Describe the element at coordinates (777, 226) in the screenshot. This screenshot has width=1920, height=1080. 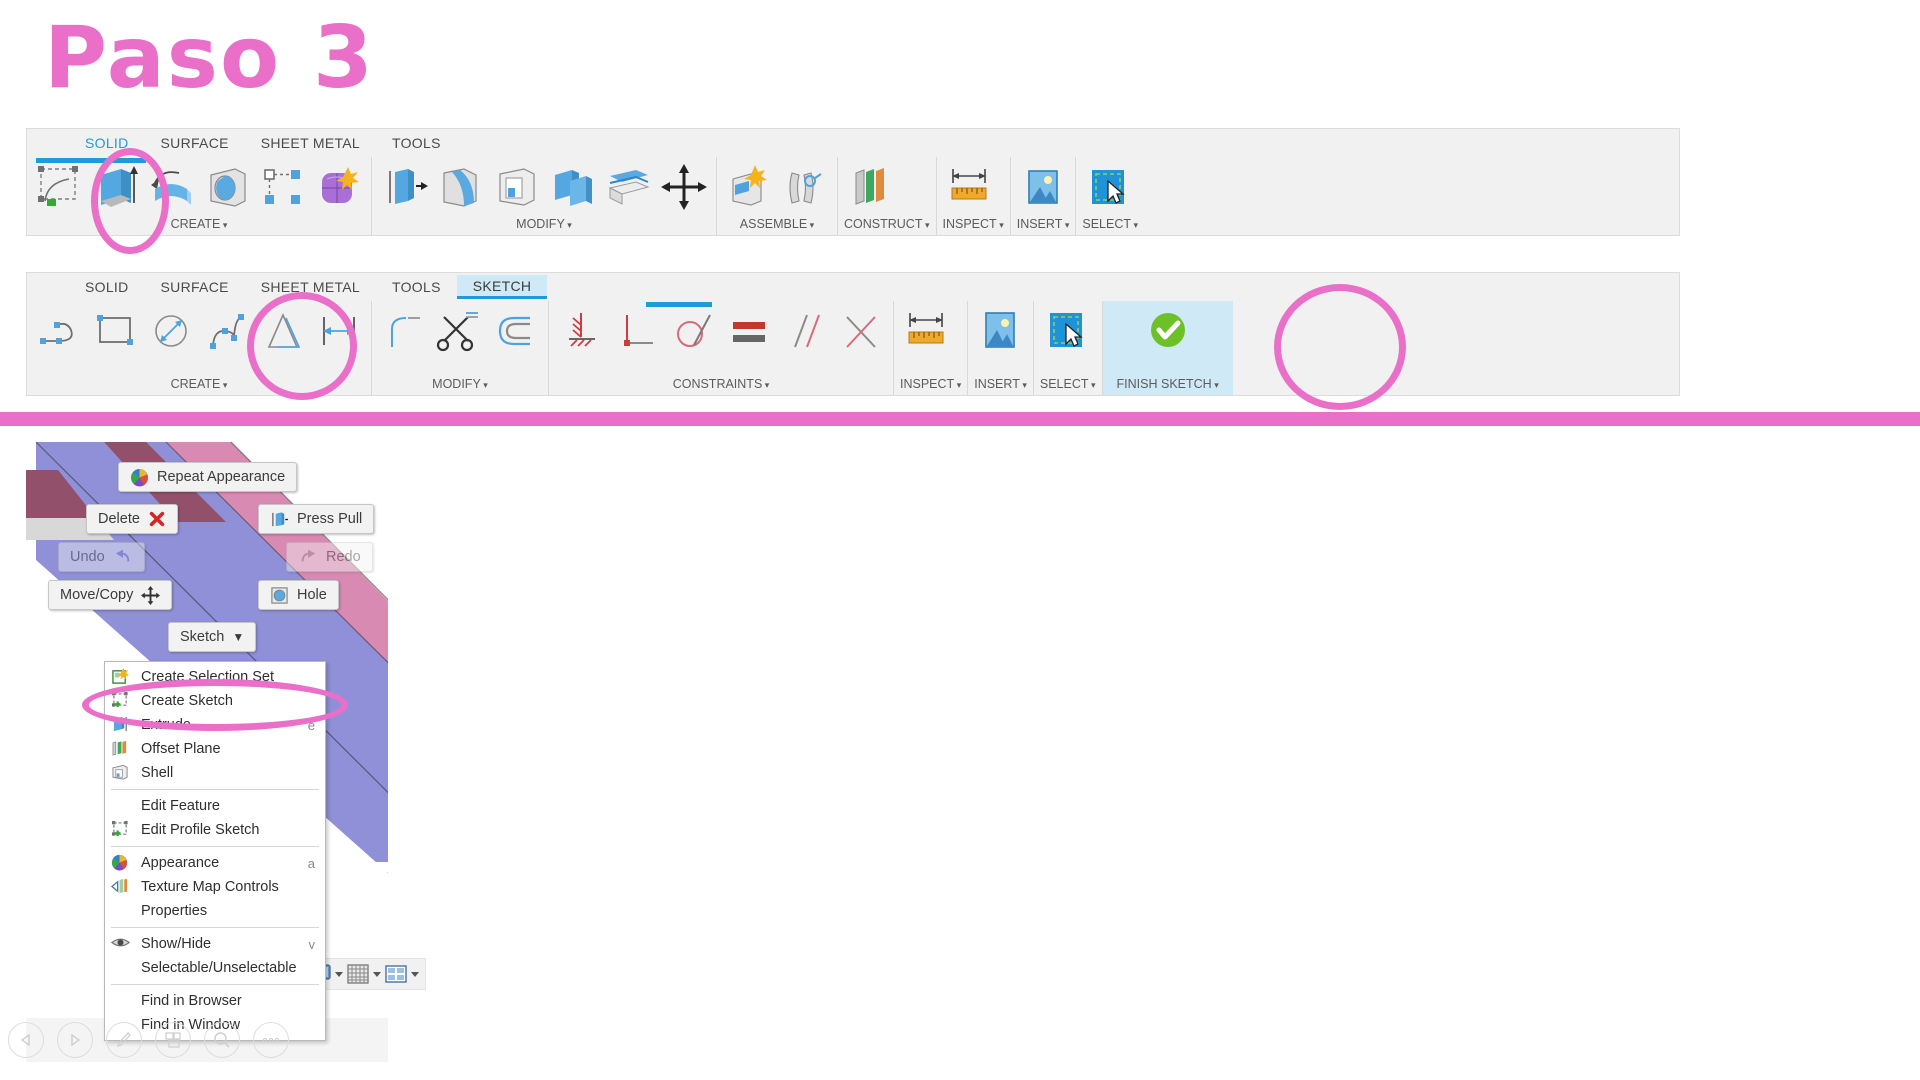
I see `panel-label-assemble-solid: ASSEMBLE ▾` at that location.